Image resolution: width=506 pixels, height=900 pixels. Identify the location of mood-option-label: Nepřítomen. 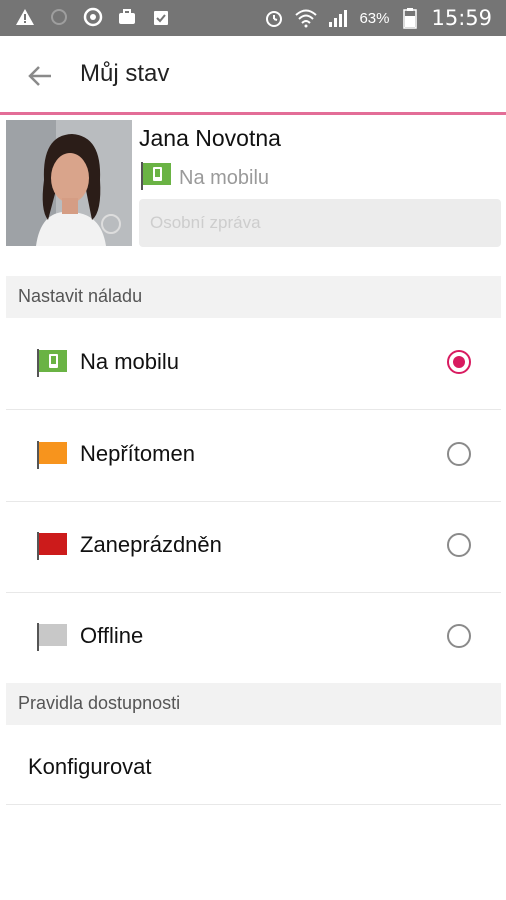
(137, 453).